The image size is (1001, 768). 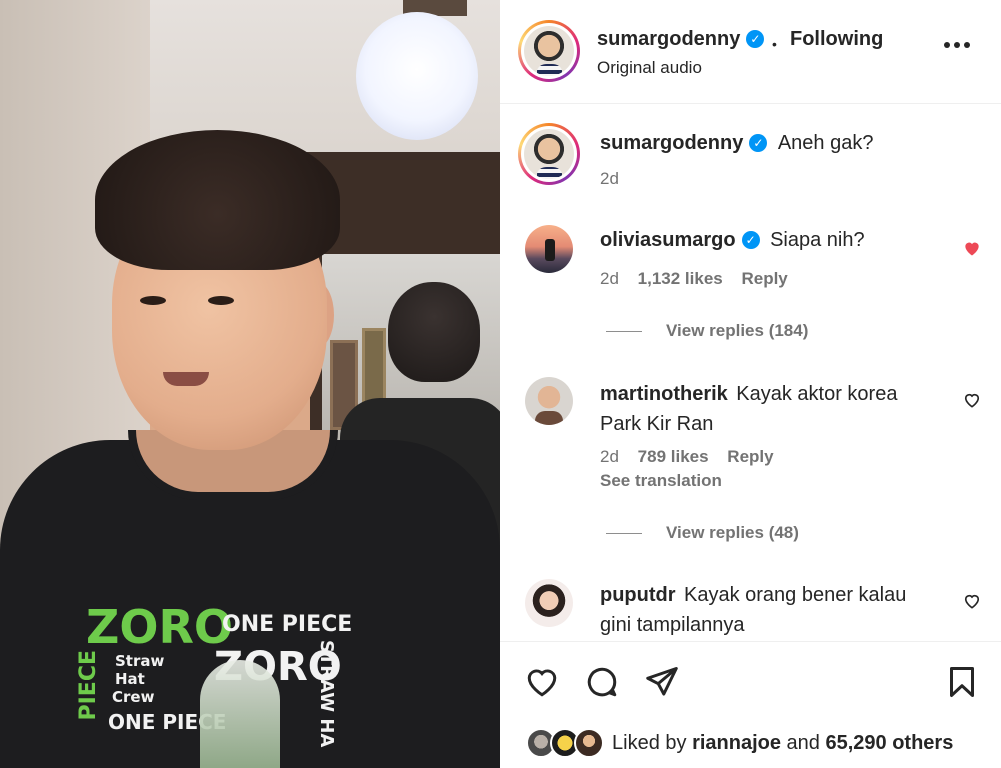 I want to click on comment-text: Kayak aktor korea, so click(x=817, y=394).